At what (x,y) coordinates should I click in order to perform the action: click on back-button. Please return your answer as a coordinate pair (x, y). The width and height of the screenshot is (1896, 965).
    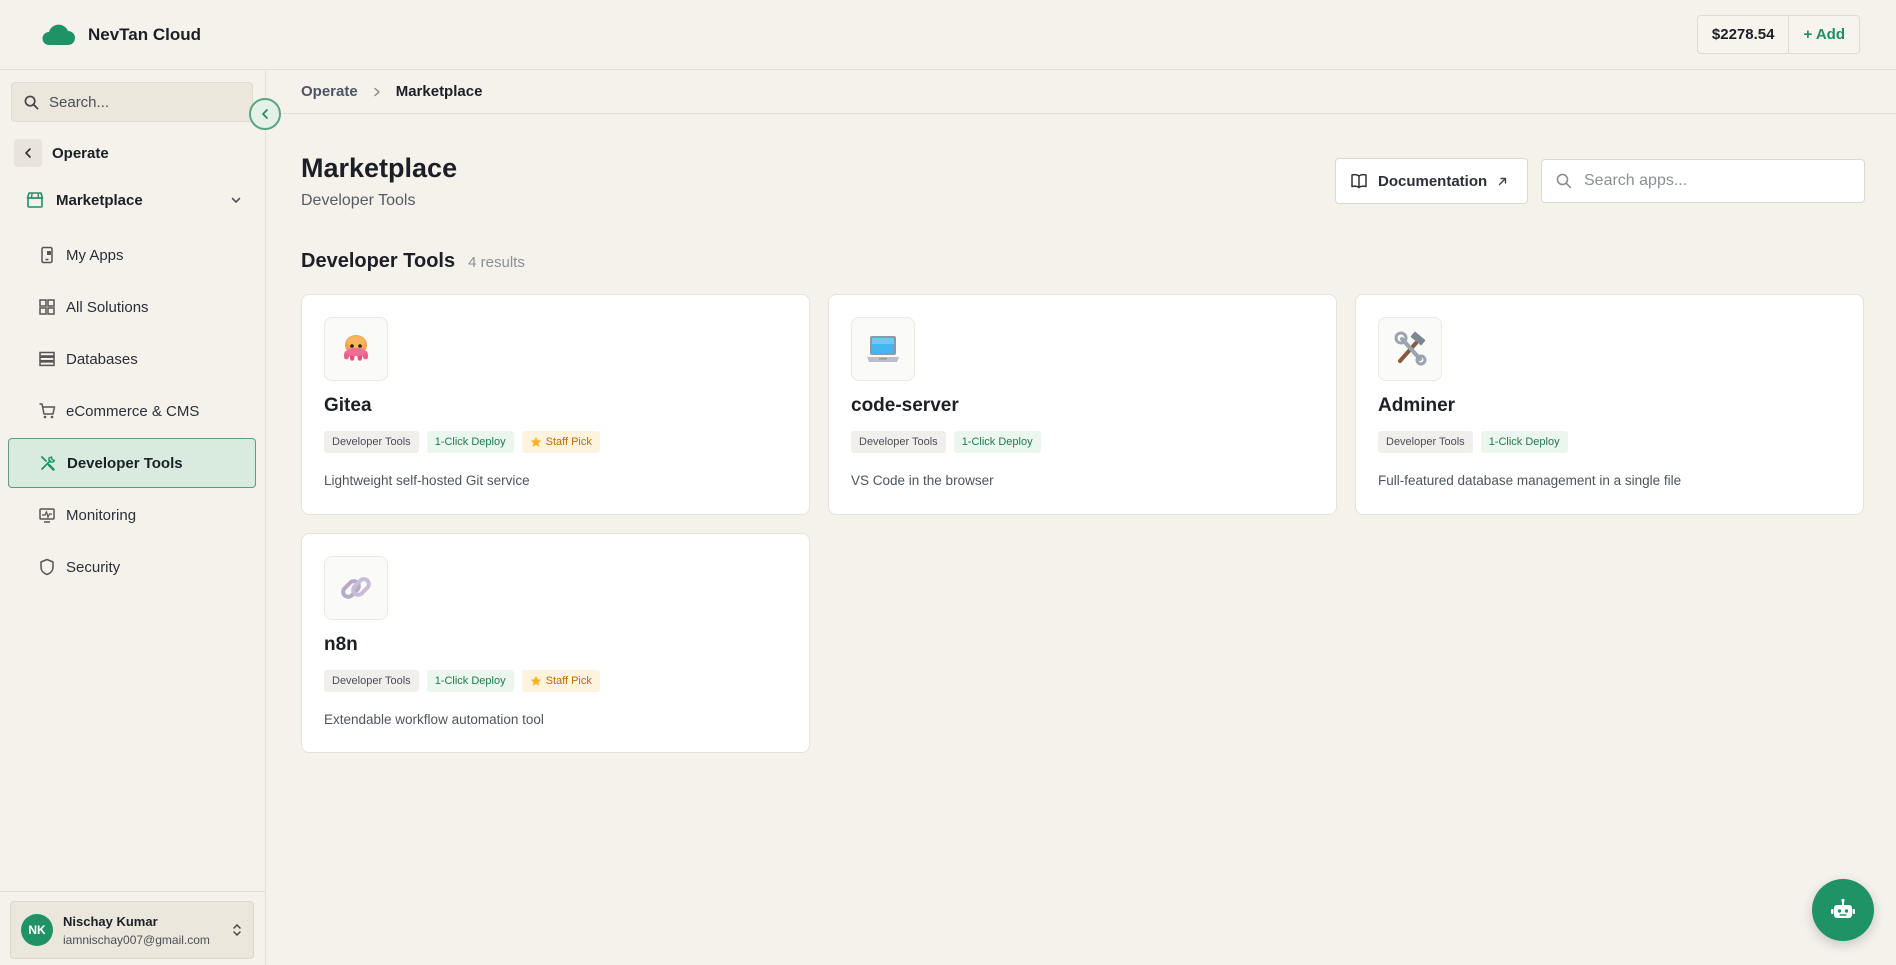
    Looking at the image, I should click on (28, 153).